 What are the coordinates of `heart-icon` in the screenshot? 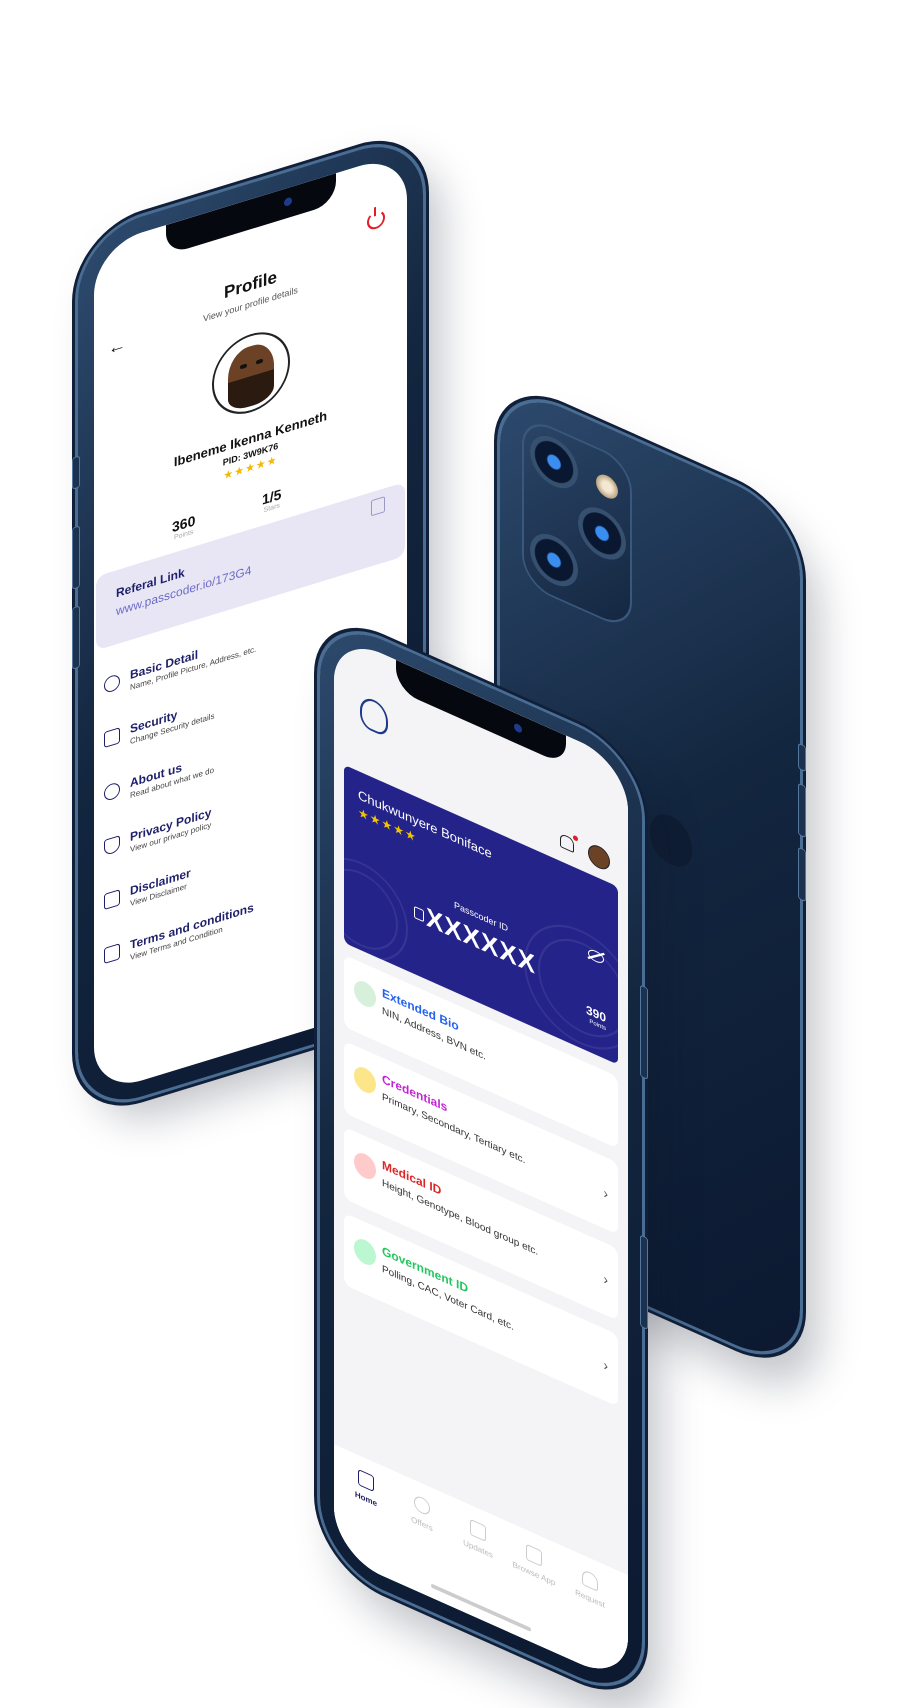 It's located at (365, 1166).